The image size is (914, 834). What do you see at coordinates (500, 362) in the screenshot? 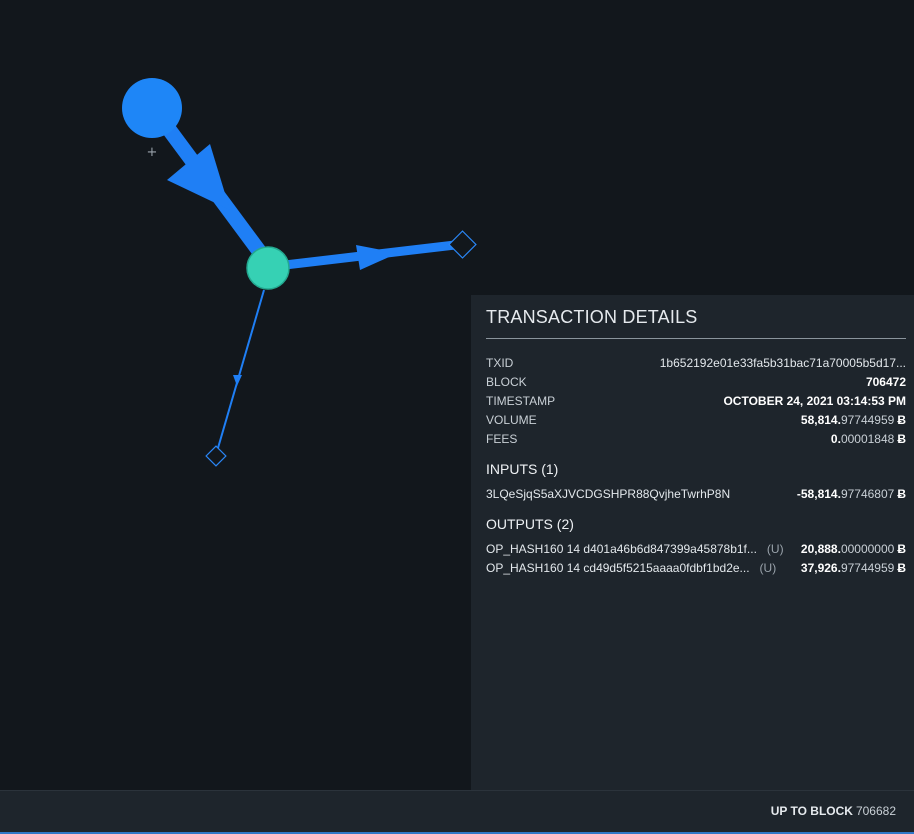
I see `txid-label: TXID` at bounding box center [500, 362].